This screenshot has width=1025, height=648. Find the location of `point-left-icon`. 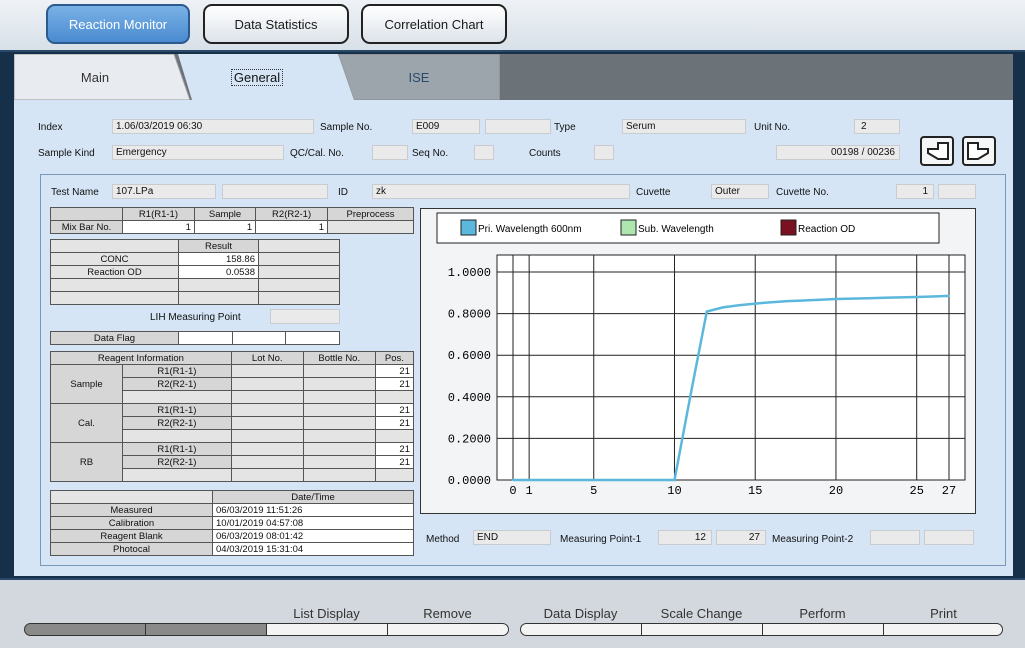

point-left-icon is located at coordinates (938, 151).